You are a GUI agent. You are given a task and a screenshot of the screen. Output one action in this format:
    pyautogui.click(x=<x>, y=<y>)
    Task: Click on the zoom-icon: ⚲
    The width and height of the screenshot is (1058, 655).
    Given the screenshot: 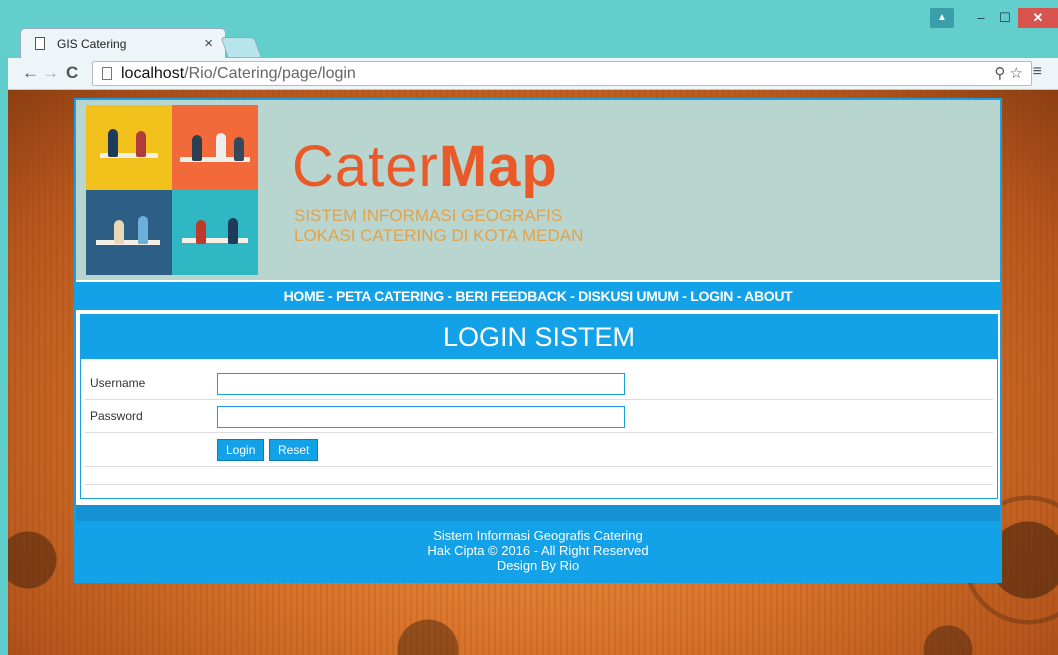 What is the action you would take?
    pyautogui.click(x=999, y=73)
    